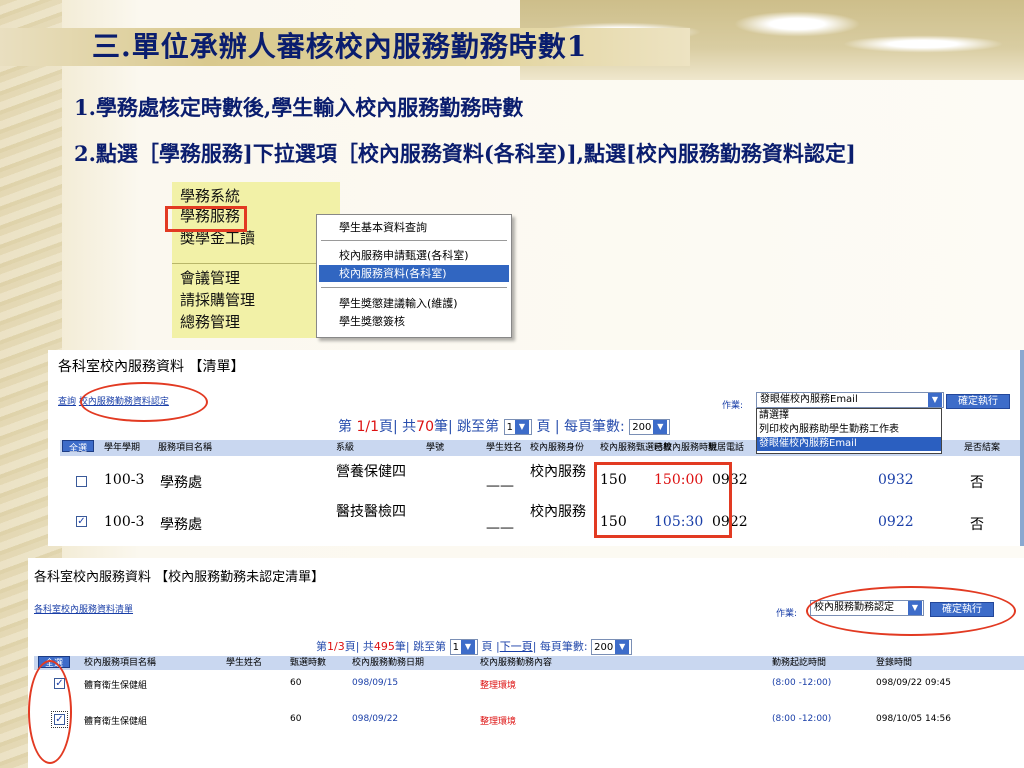  I want to click on dropdown-item-service-application: 校內服務申請甄選(各科室), so click(414, 255).